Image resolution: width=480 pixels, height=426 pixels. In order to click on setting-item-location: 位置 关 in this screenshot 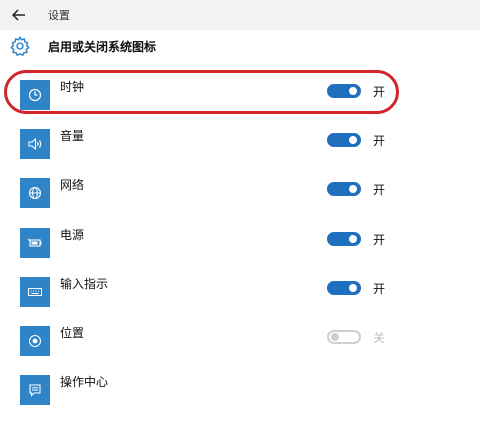, I will do `click(240, 349)`.